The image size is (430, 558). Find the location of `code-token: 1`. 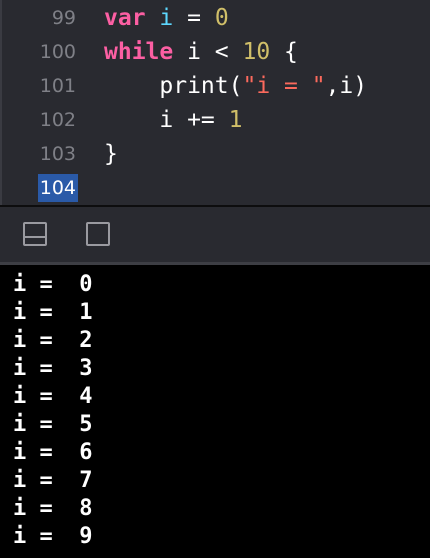

code-token: 1 is located at coordinates (235, 120).